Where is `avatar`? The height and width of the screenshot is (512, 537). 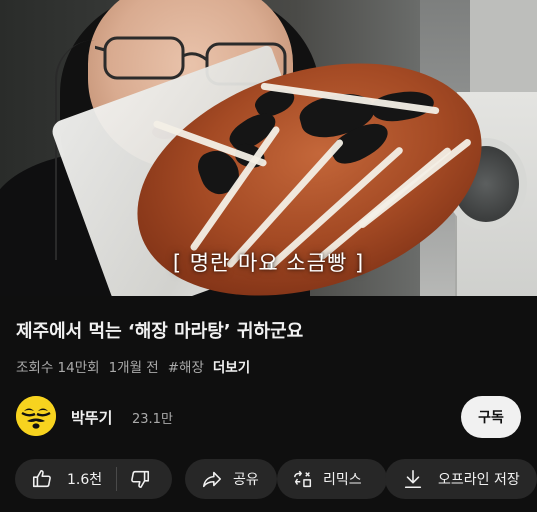
avatar is located at coordinates (36, 416).